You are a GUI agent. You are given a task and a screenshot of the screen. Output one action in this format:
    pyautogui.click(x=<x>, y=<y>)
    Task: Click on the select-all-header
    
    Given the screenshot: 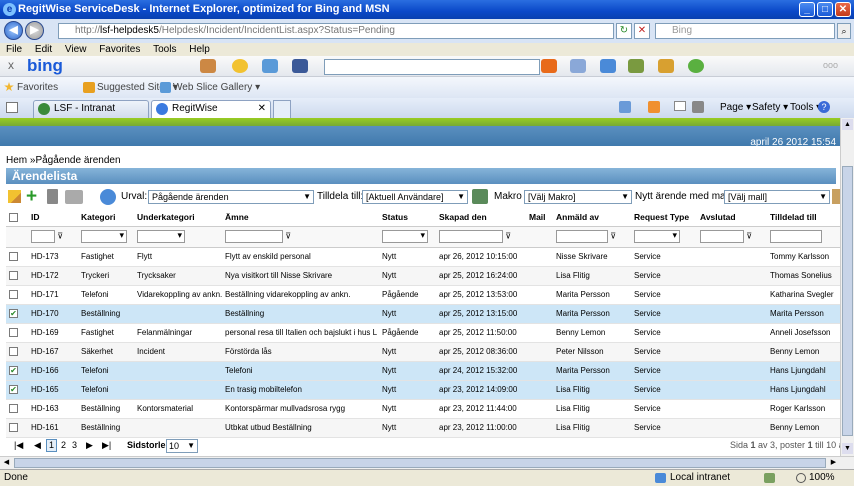 What is the action you would take?
    pyautogui.click(x=17, y=217)
    